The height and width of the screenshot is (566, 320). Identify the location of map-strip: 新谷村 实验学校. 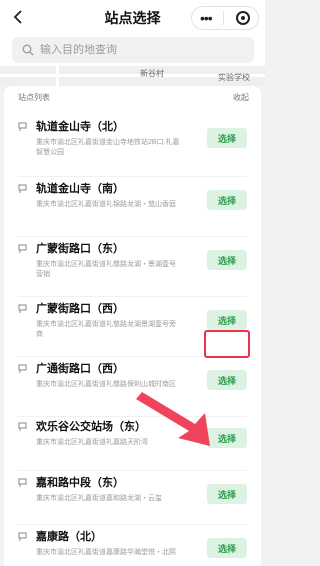
(132, 76).